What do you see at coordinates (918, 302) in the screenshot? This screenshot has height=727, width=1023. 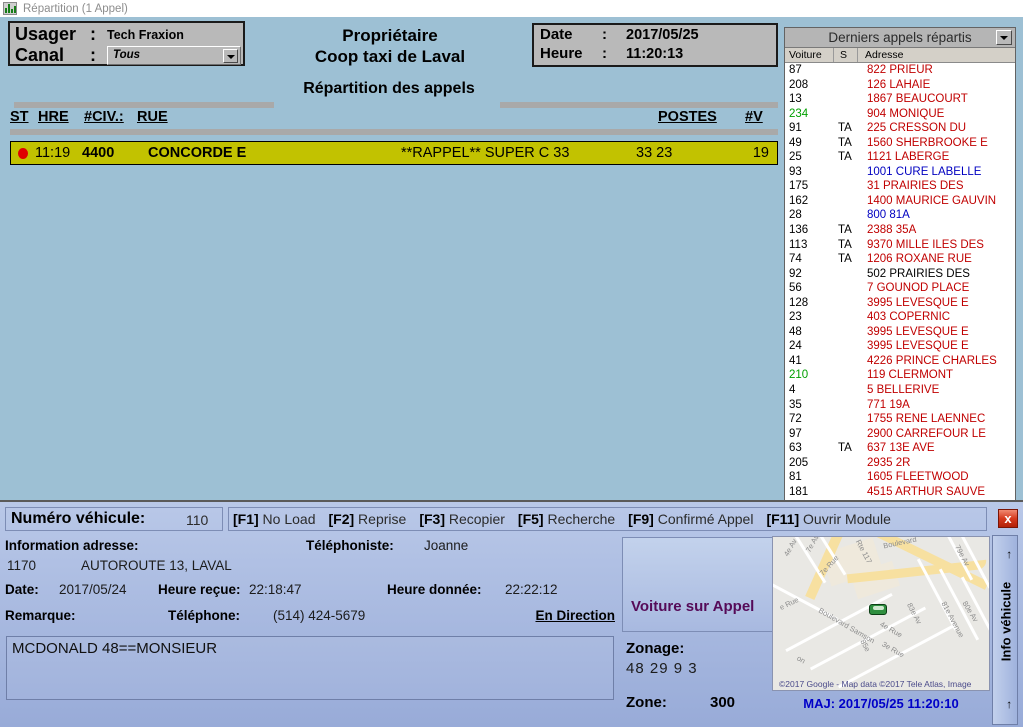 I see `recent-row-adresse: 3995 LEVESQUE E` at bounding box center [918, 302].